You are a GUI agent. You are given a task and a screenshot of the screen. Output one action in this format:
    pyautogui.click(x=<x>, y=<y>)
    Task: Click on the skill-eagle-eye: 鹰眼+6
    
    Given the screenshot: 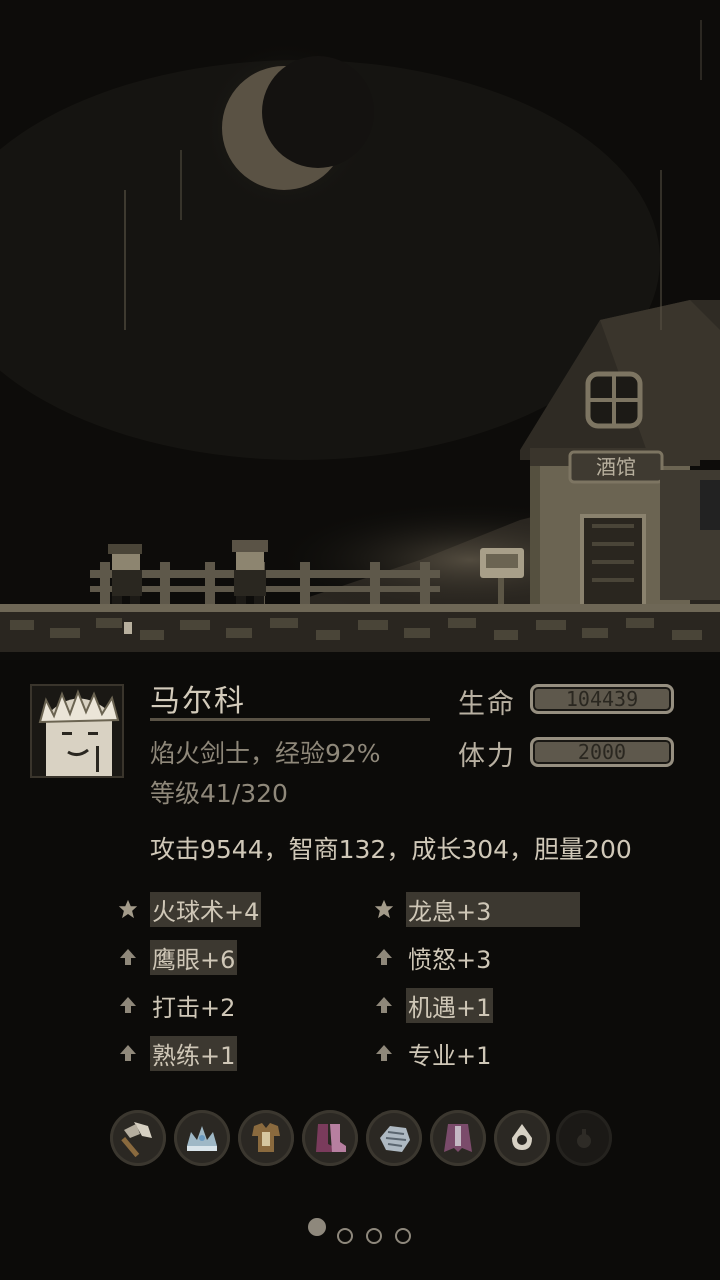 What is the action you would take?
    pyautogui.click(x=176, y=957)
    